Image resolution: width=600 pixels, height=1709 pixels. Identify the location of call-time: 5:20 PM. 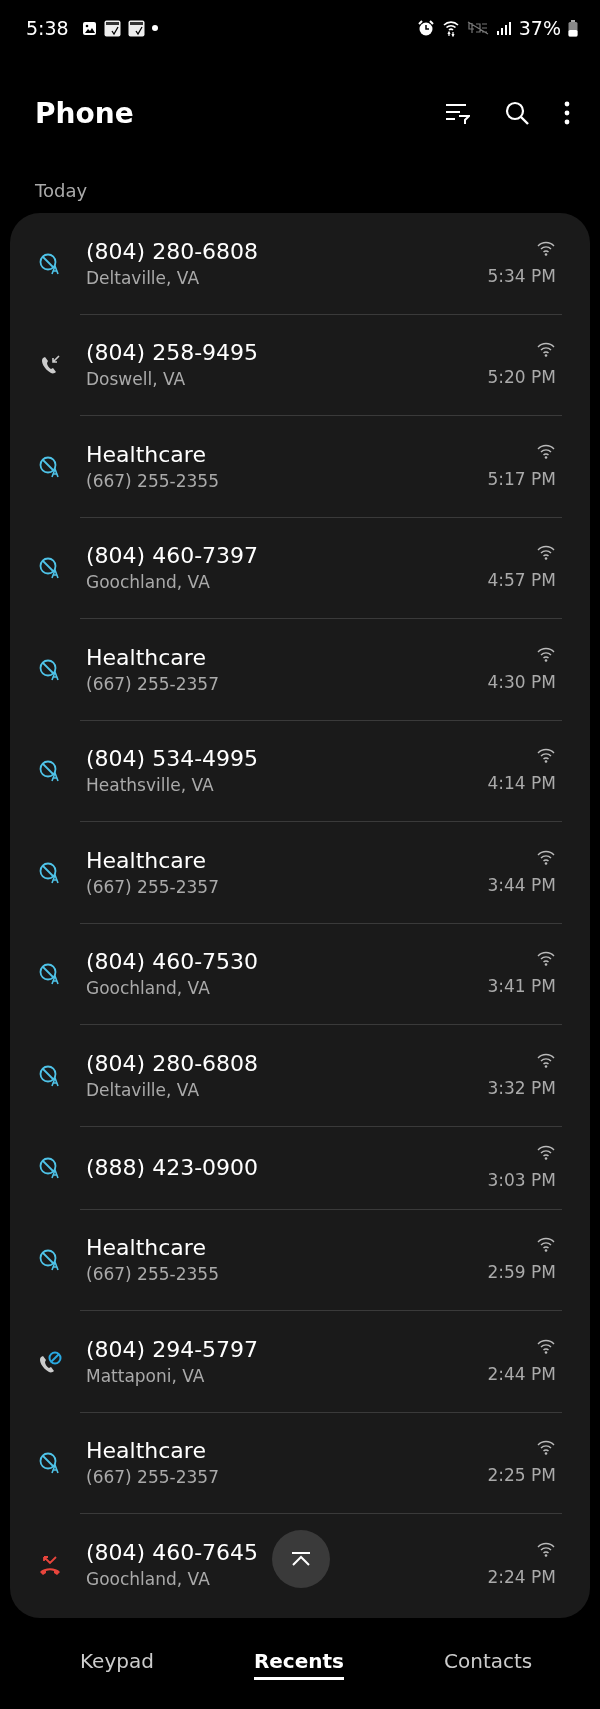
(521, 377).